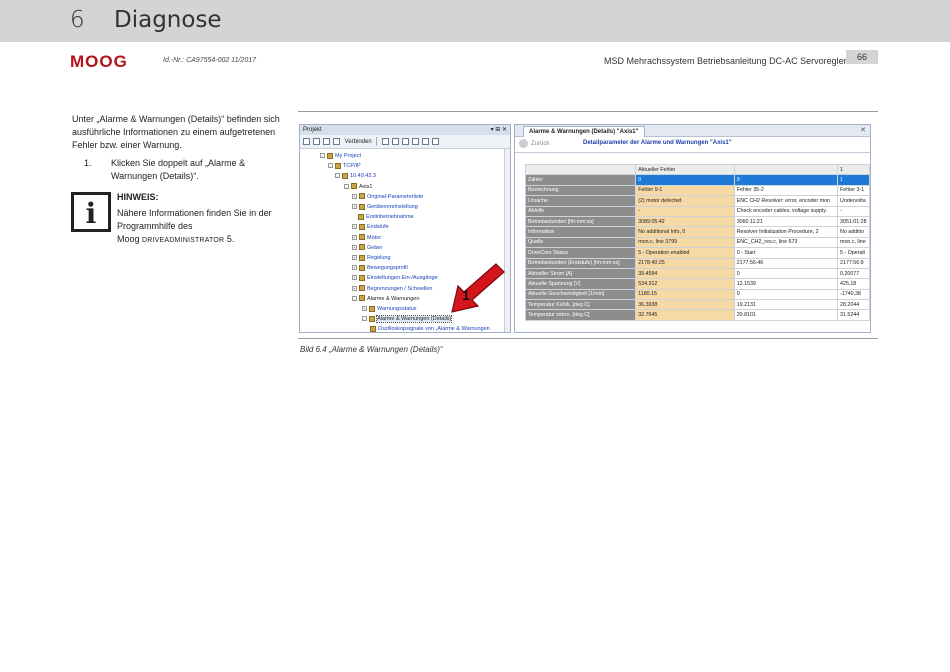  Describe the element at coordinates (540, 144) in the screenshot. I see `back-label: Zurück` at that location.